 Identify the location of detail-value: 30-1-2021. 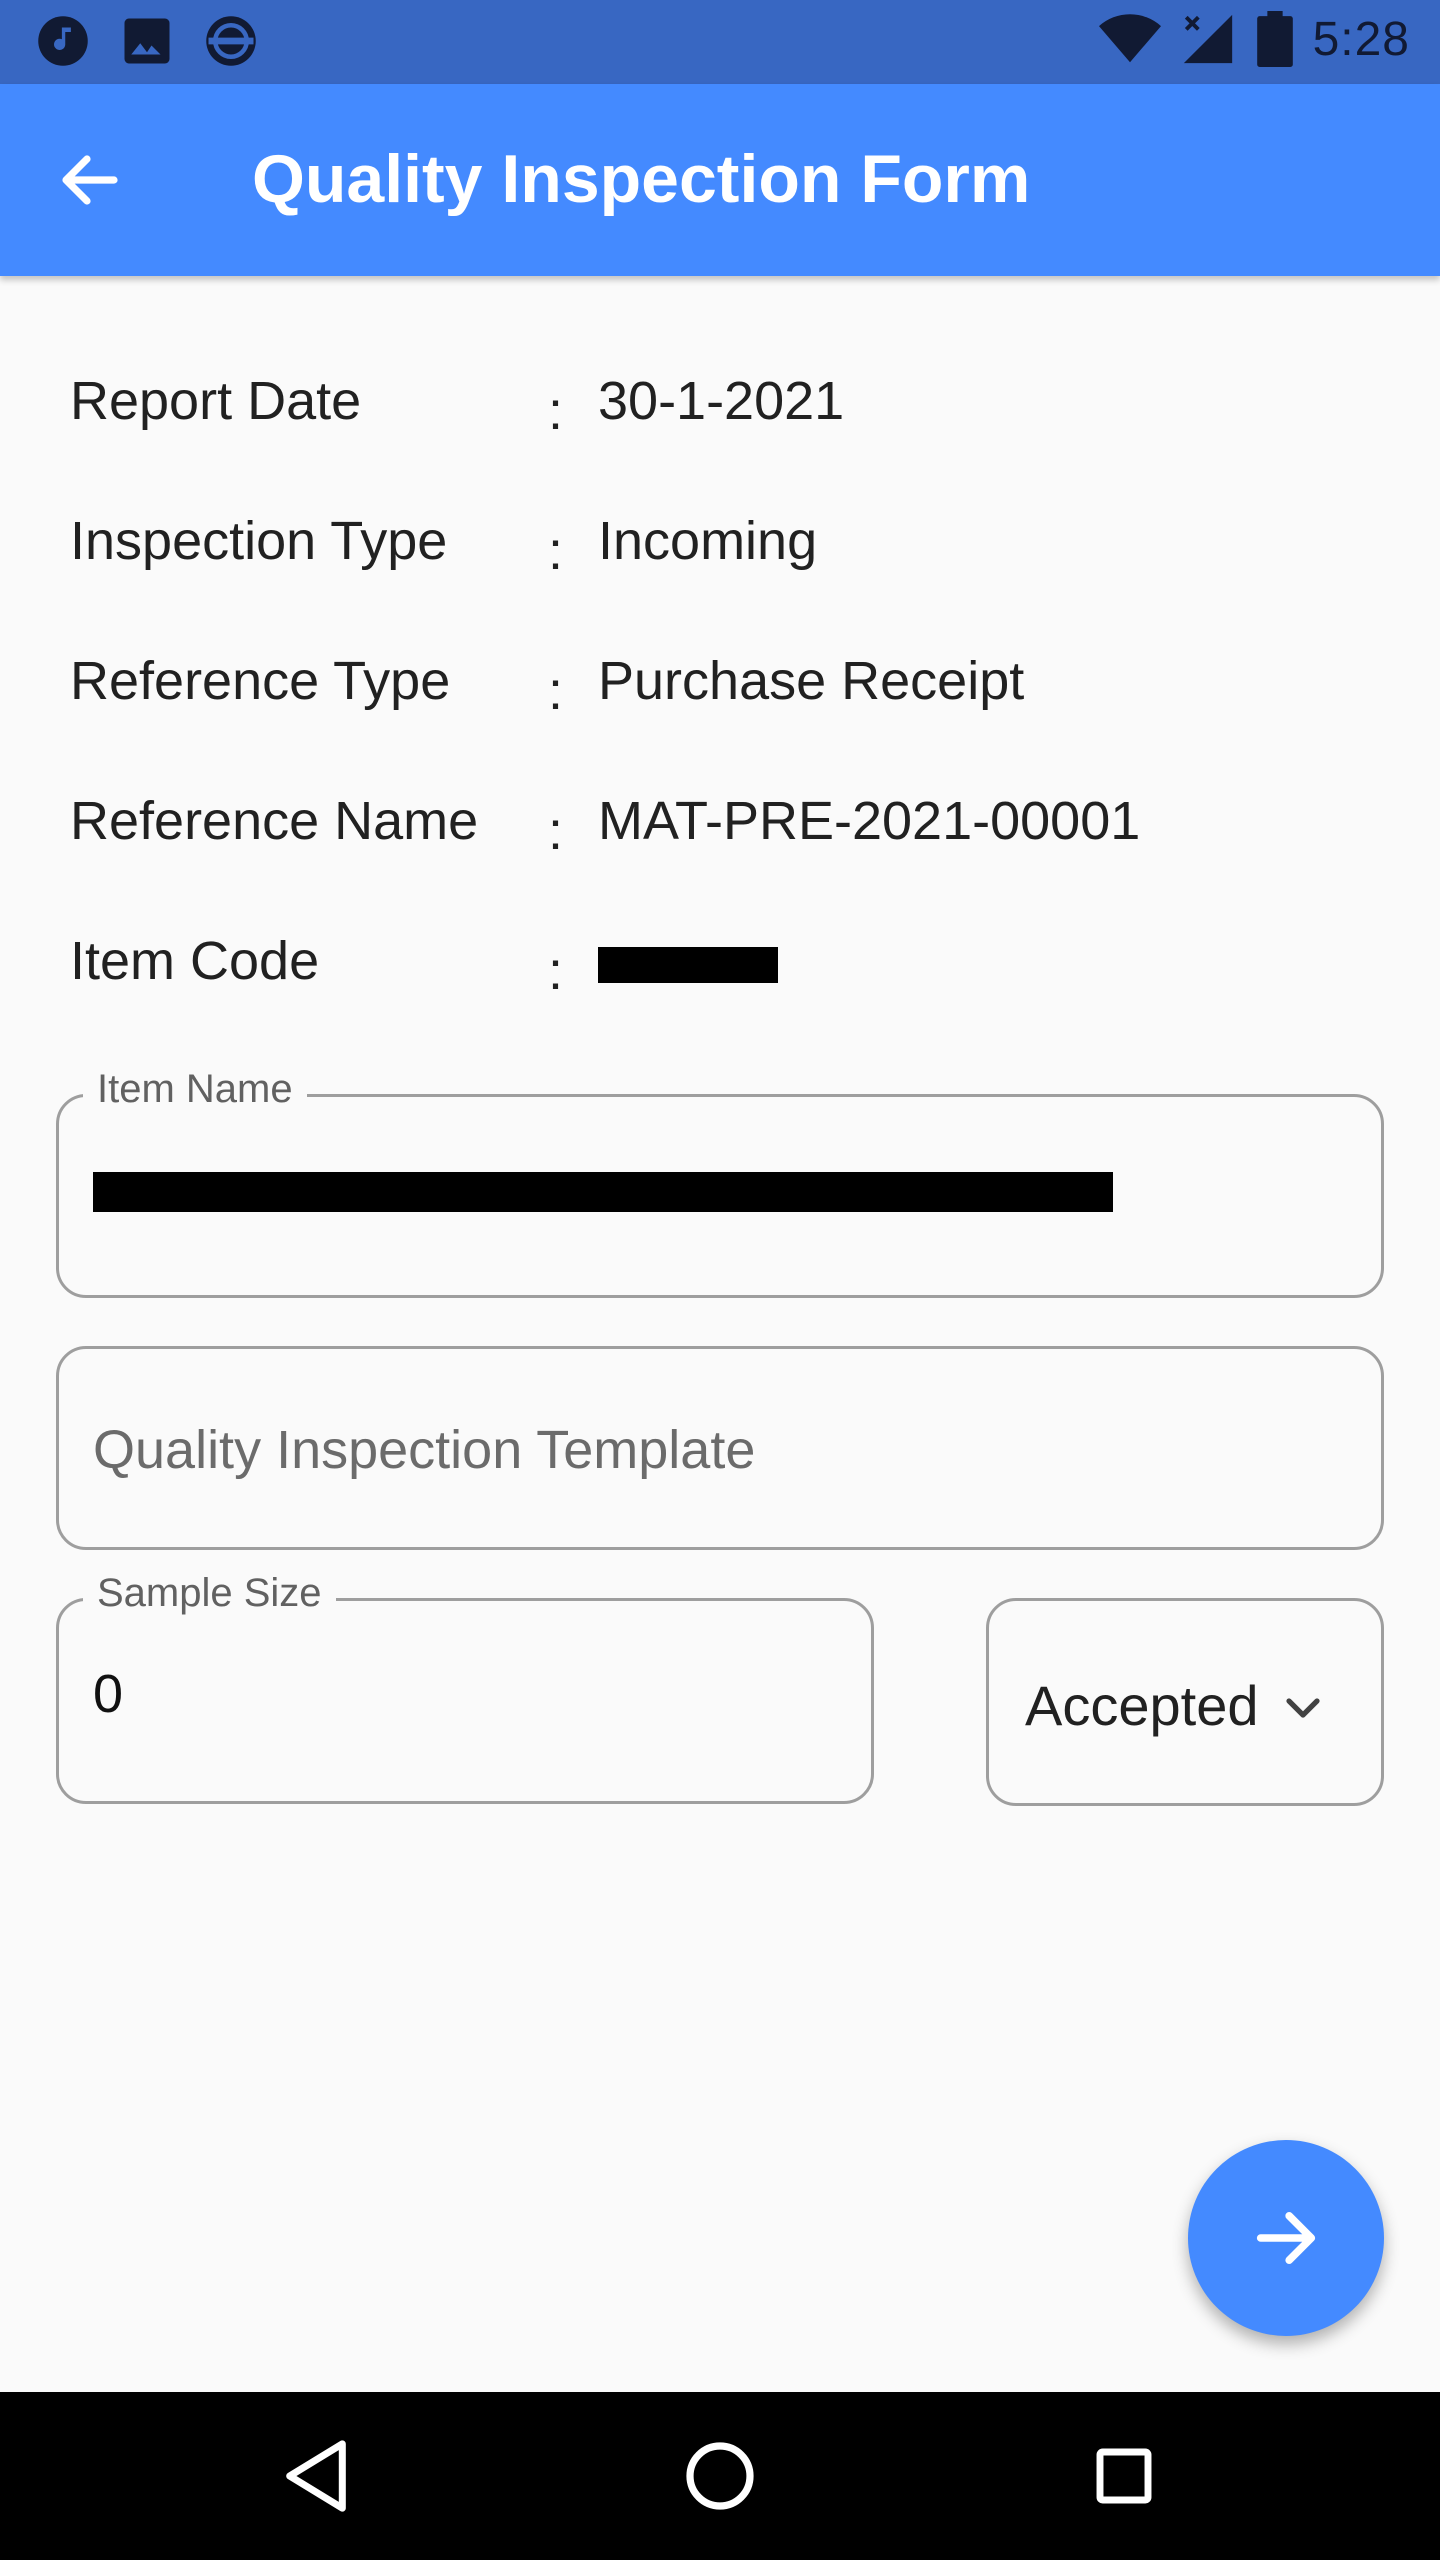
(721, 401).